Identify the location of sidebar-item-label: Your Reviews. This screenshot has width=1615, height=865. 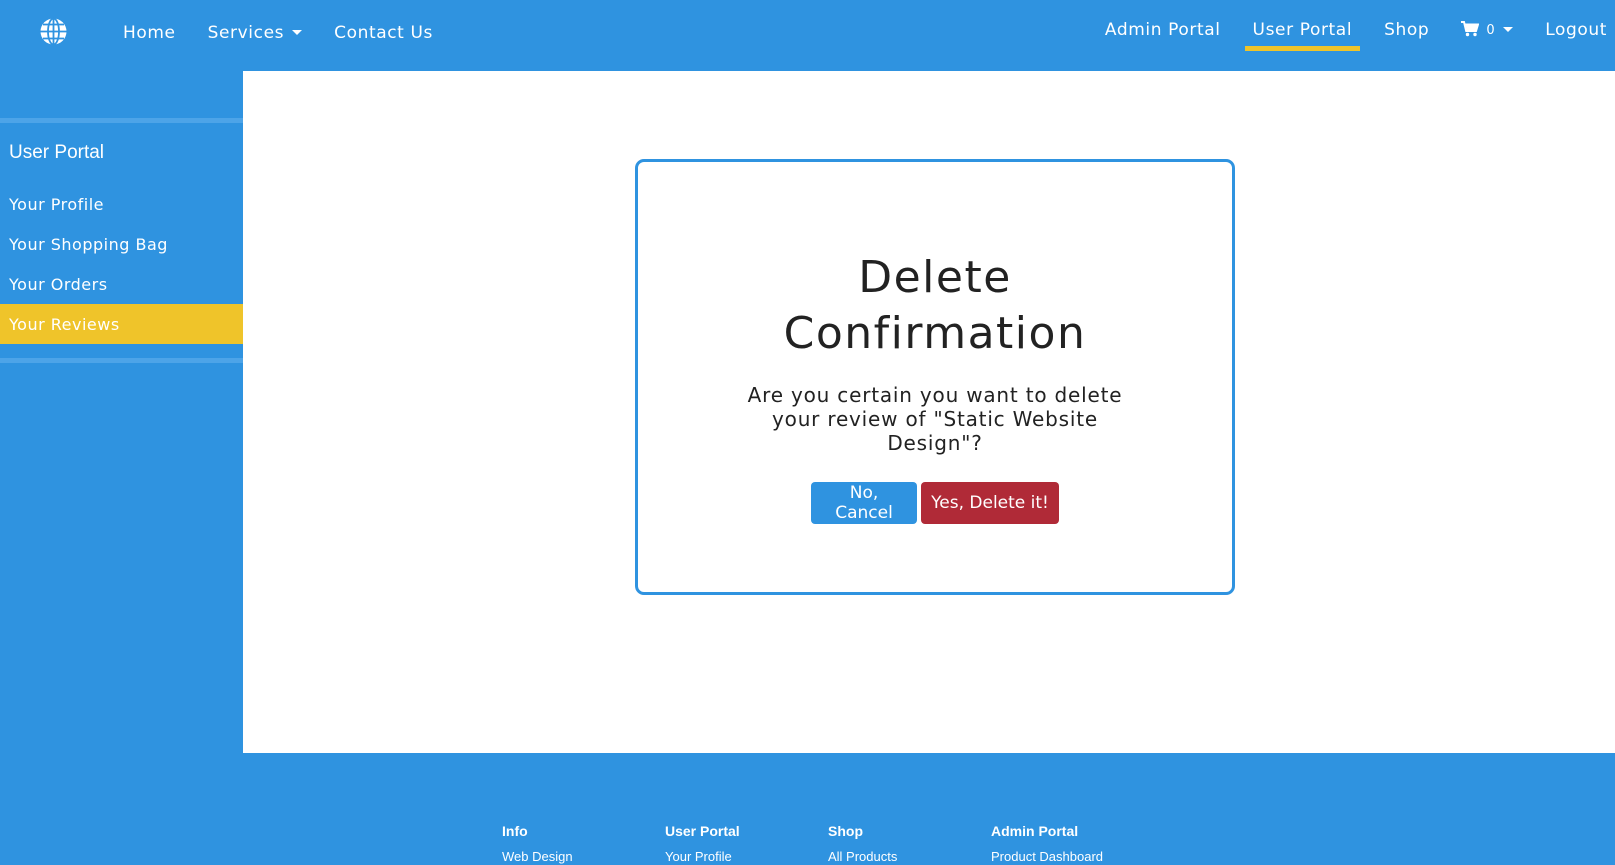
(64, 324).